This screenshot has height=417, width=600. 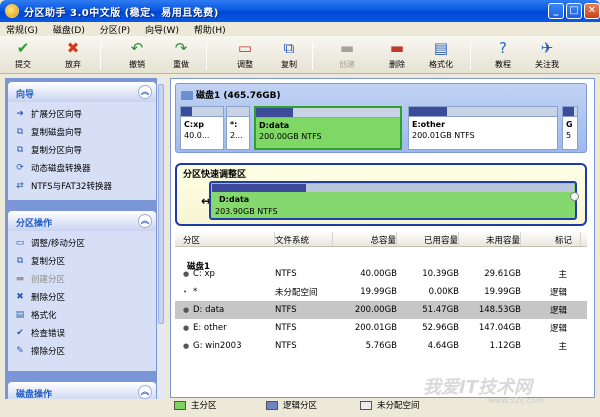 What do you see at coordinates (85, 132) in the screenshot?
I see `sidebar-item: ⧉ 复制磁盘向导` at bounding box center [85, 132].